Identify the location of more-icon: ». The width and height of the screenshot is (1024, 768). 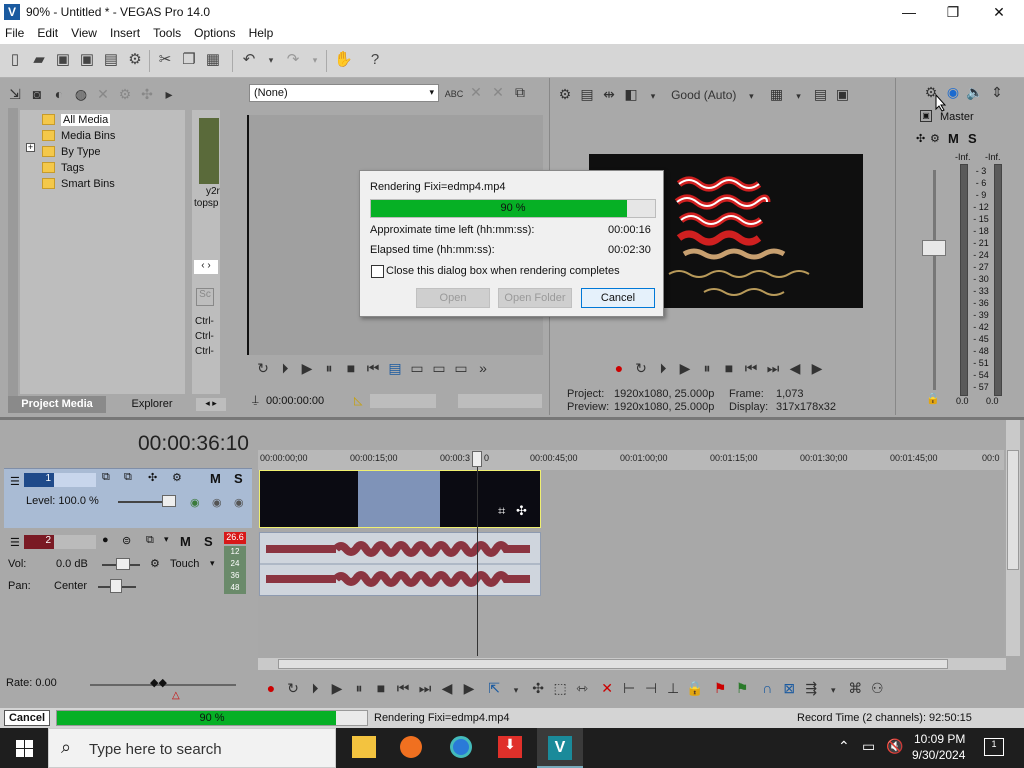
(483, 368).